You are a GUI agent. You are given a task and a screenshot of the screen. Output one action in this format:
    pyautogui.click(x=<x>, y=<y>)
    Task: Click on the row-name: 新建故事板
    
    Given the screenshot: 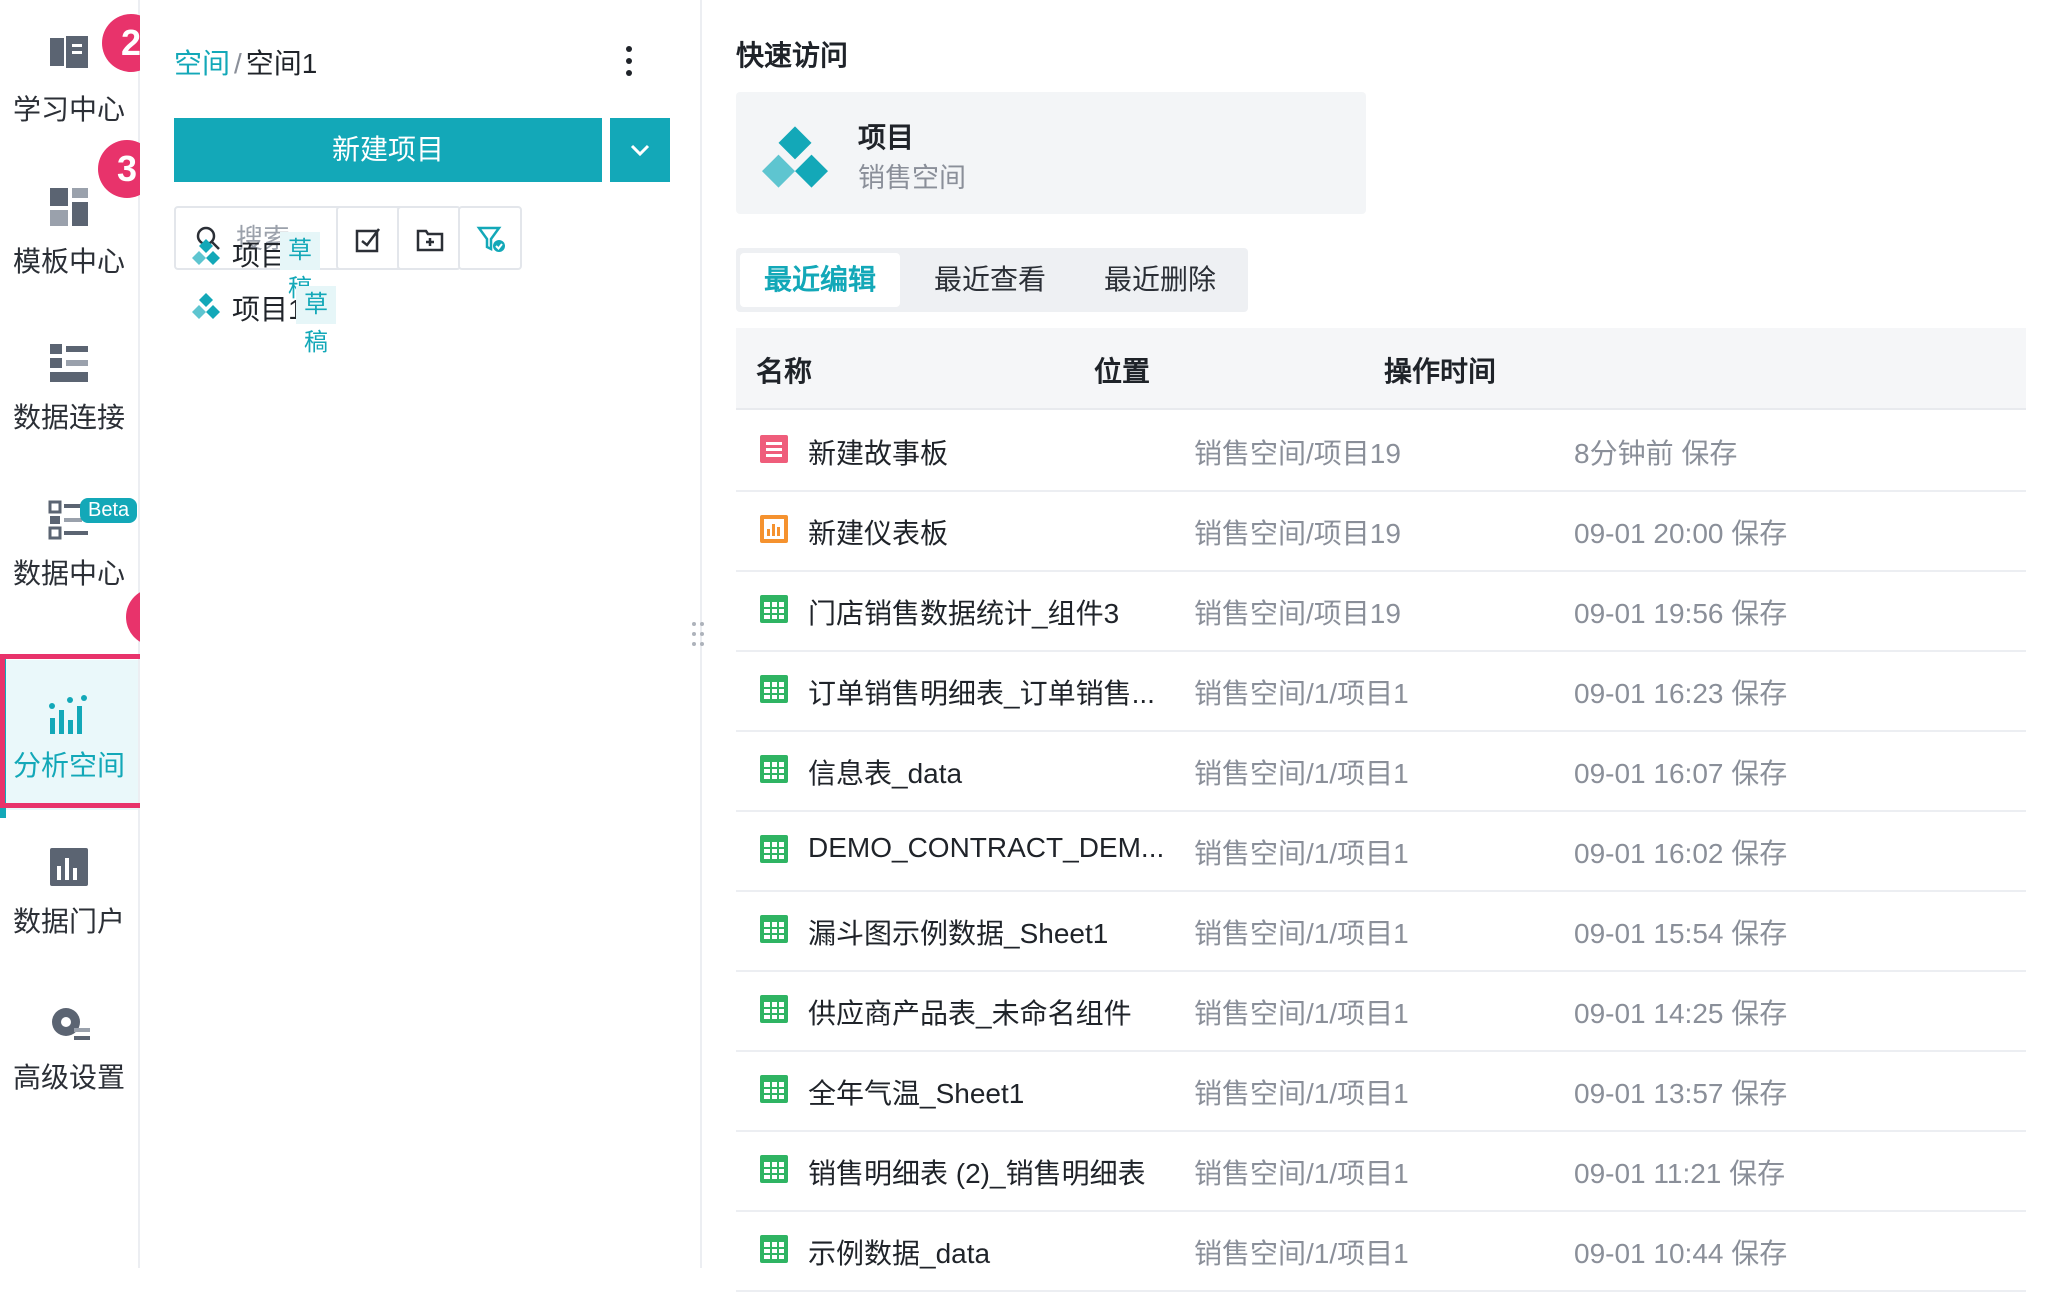 What is the action you would take?
    pyautogui.click(x=878, y=453)
    